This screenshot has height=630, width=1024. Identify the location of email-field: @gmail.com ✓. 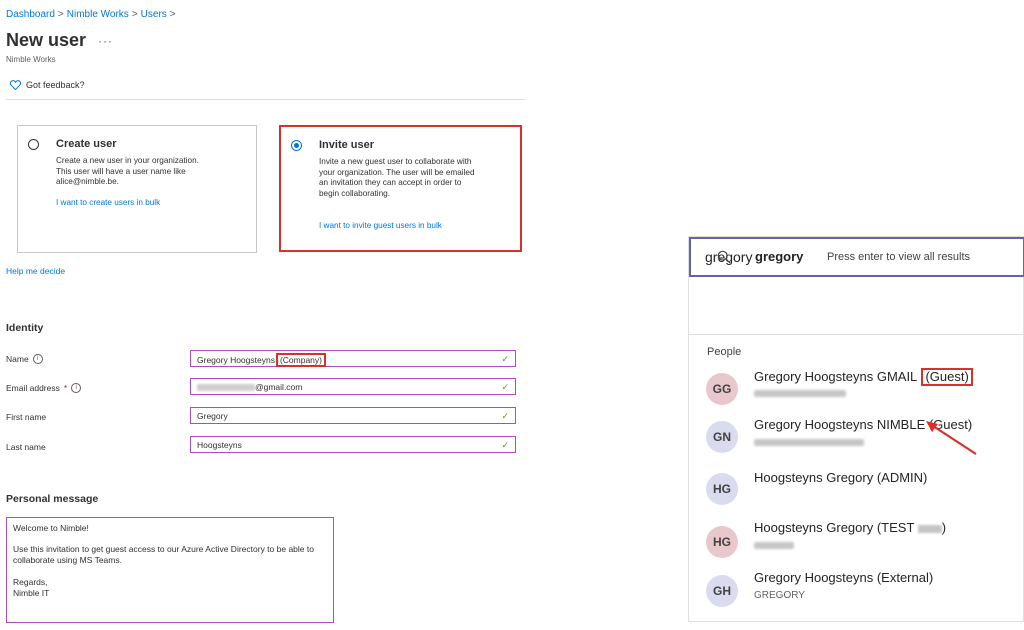
(353, 386).